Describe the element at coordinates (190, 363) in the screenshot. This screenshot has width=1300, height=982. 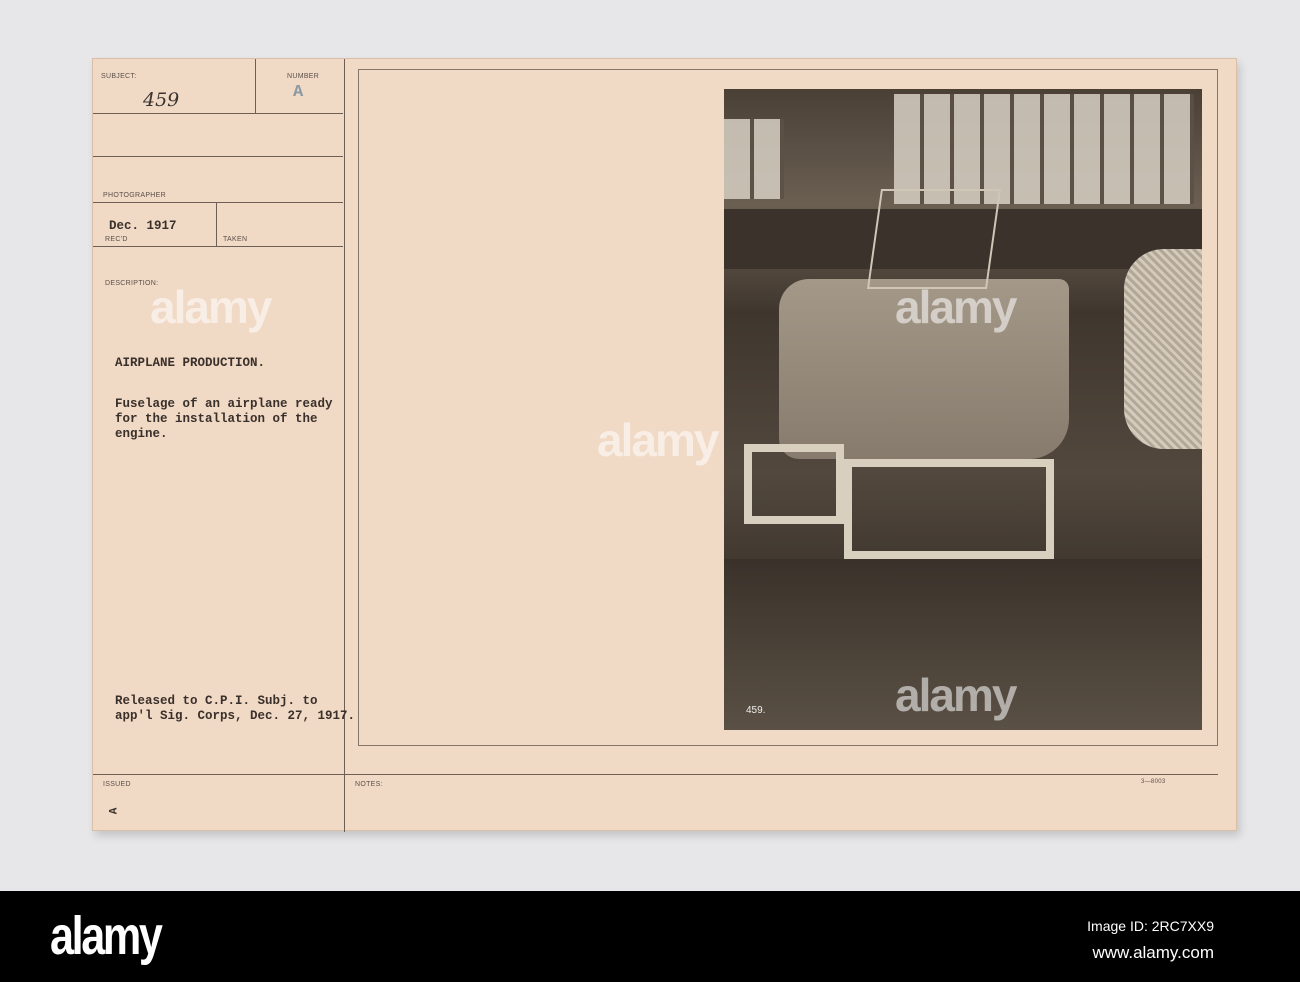
I see `description-title: AIRPLANE PRODUCTION.` at that location.